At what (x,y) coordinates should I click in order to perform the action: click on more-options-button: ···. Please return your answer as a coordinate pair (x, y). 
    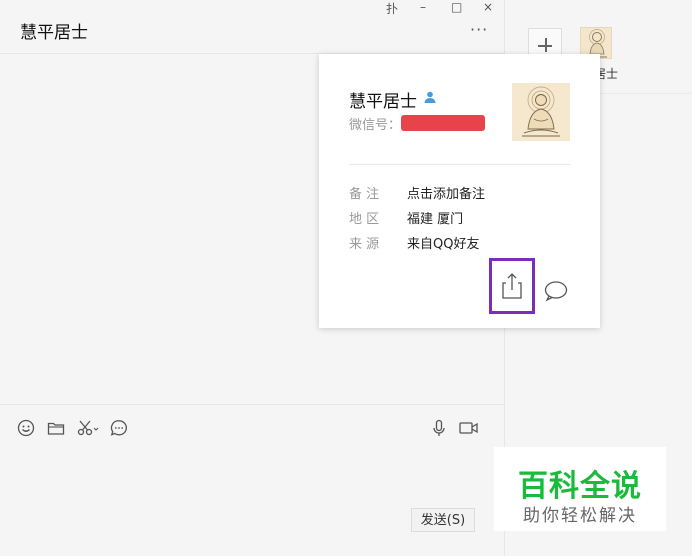
    Looking at the image, I should click on (479, 29).